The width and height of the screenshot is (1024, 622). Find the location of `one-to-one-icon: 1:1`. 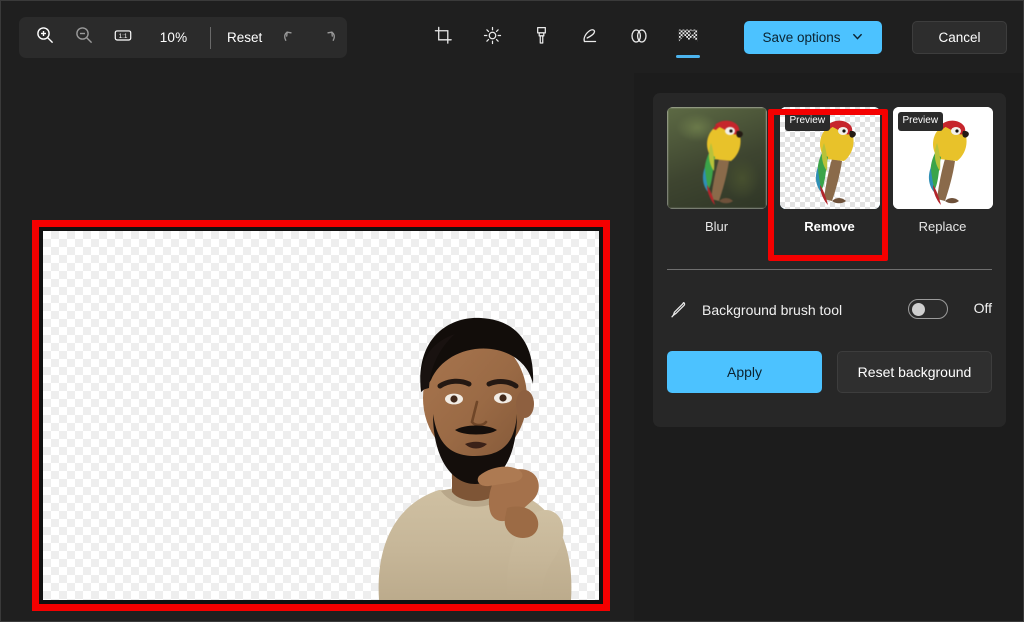

one-to-one-icon: 1:1 is located at coordinates (123, 37).